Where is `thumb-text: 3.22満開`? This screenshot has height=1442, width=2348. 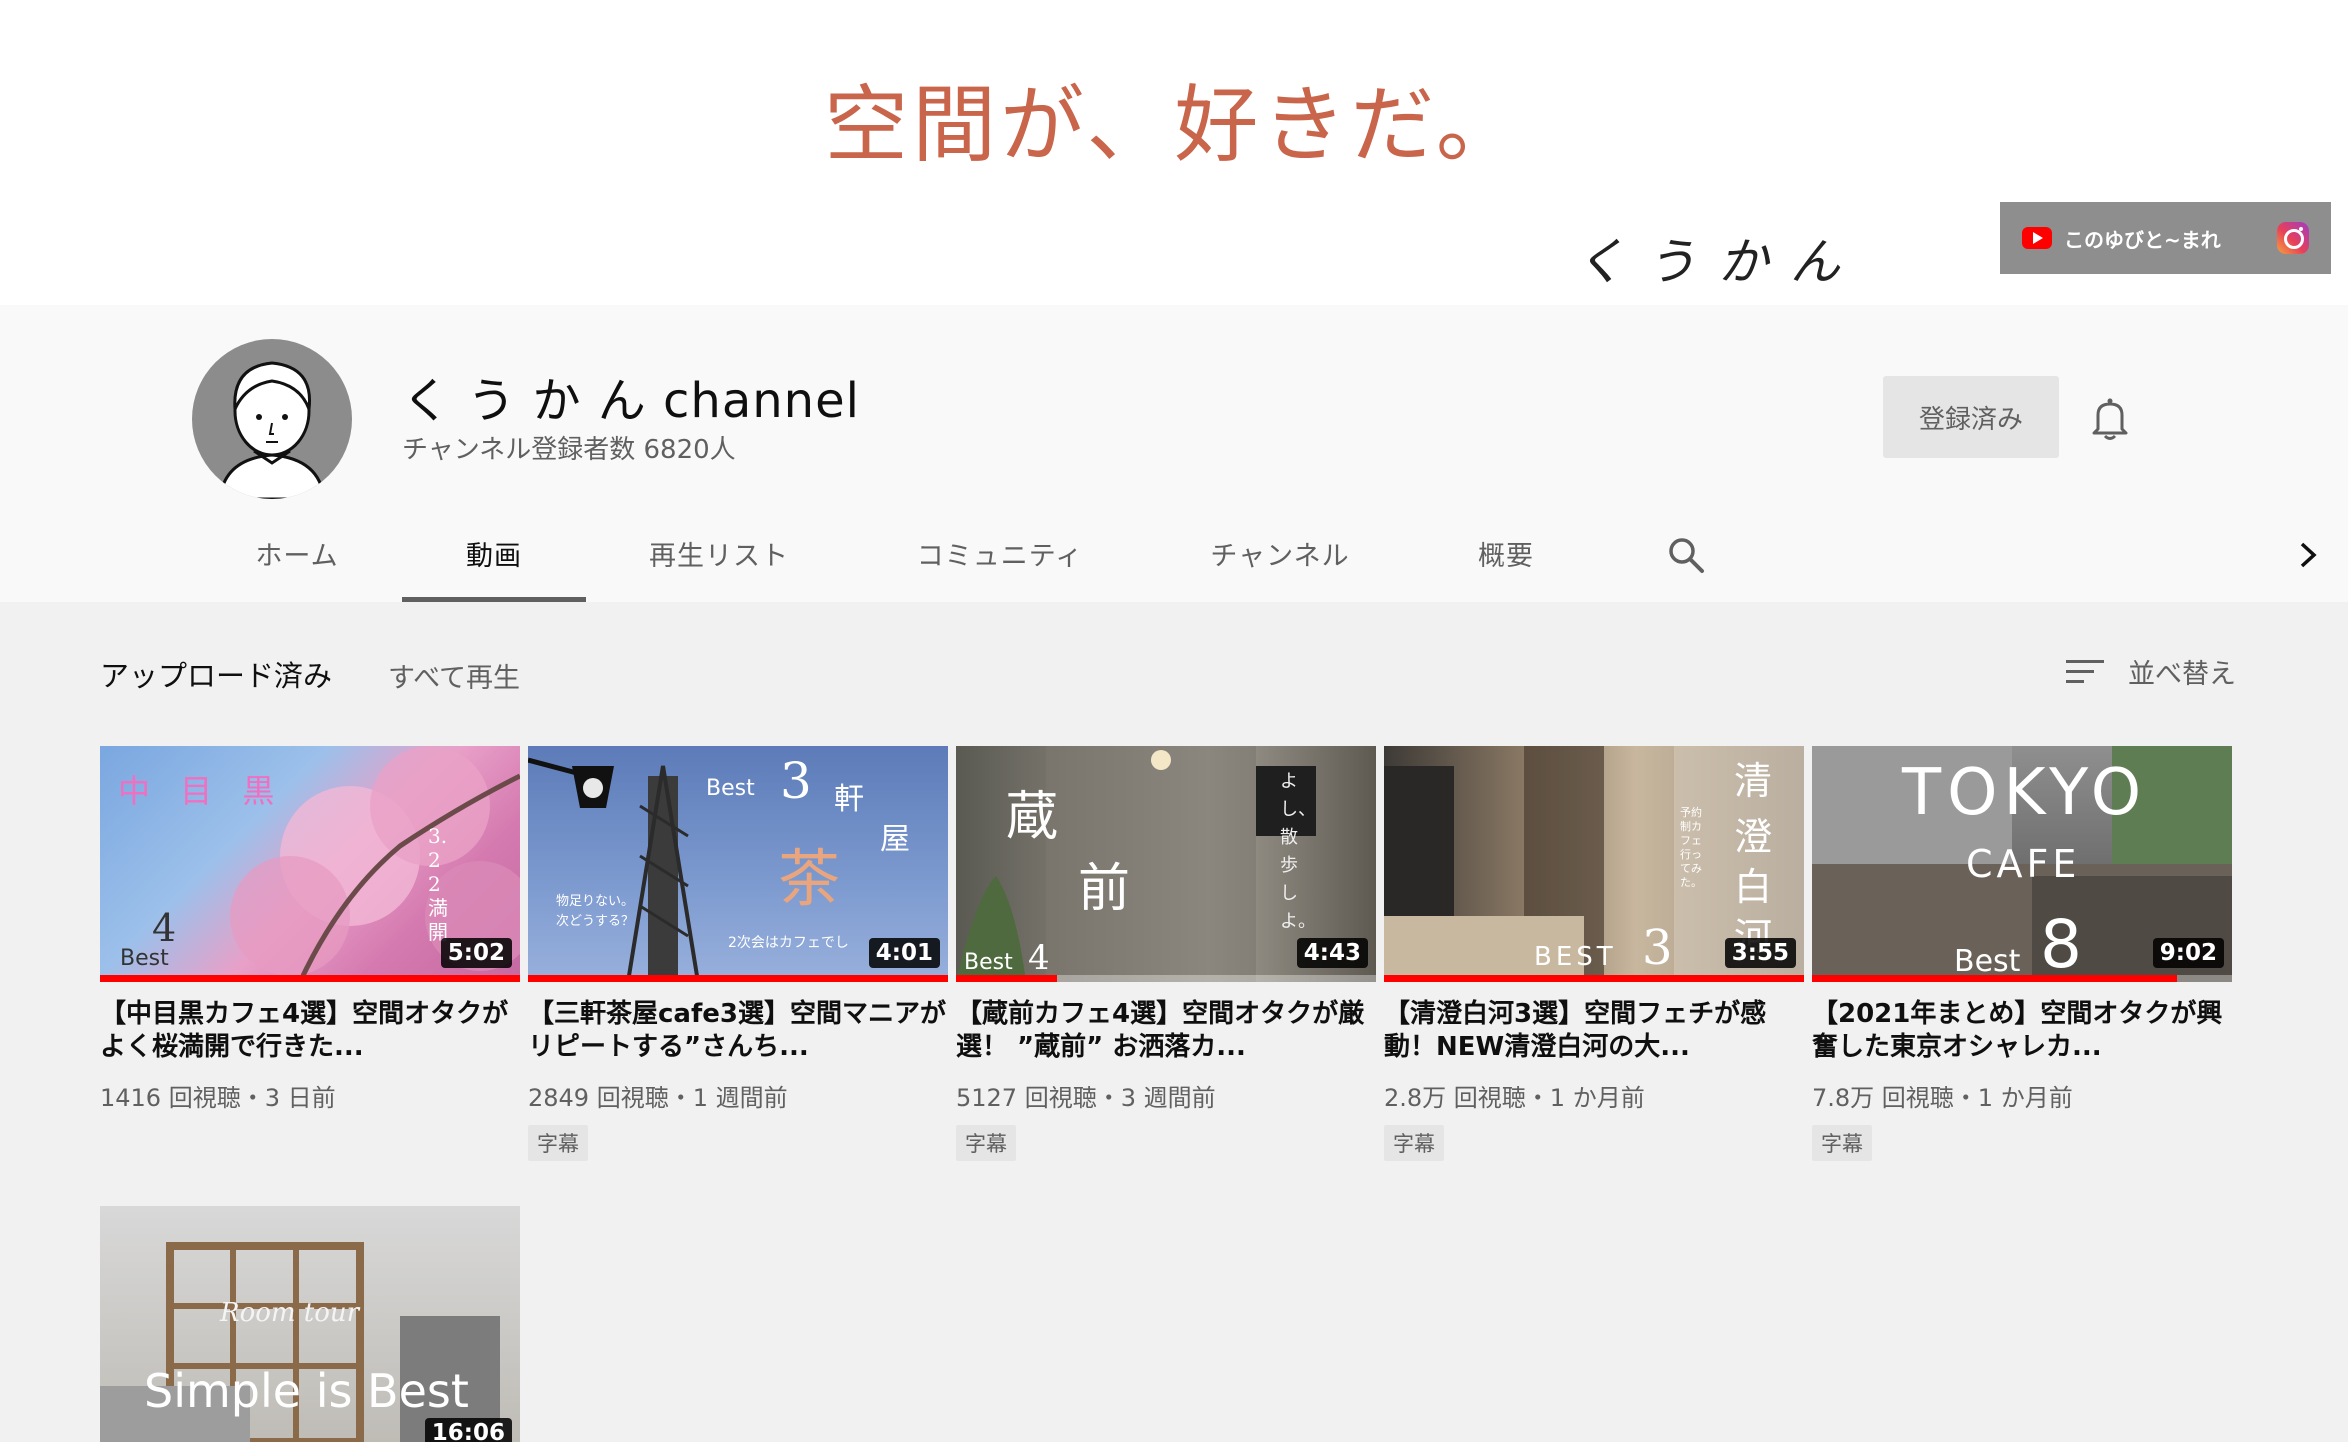
thumb-text: 3.22満開 is located at coordinates (438, 884).